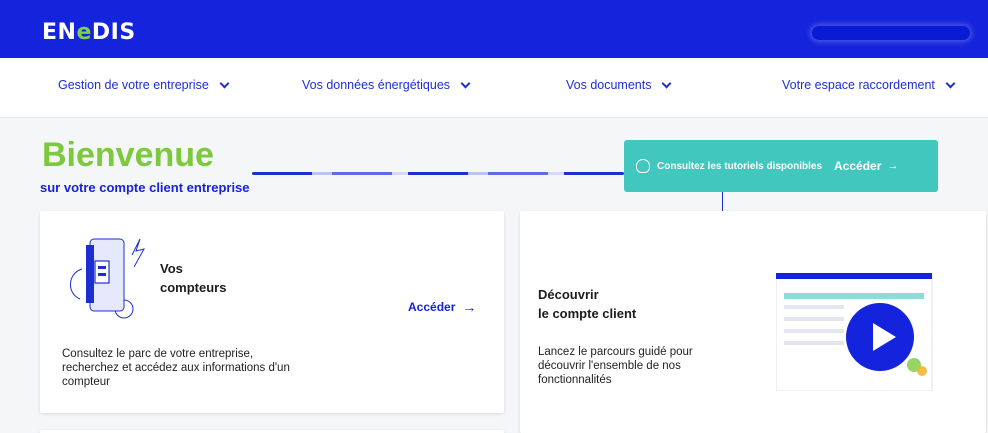 Image resolution: width=988 pixels, height=433 pixels. I want to click on nav-item-label: Votre espace raccordement, so click(858, 85).